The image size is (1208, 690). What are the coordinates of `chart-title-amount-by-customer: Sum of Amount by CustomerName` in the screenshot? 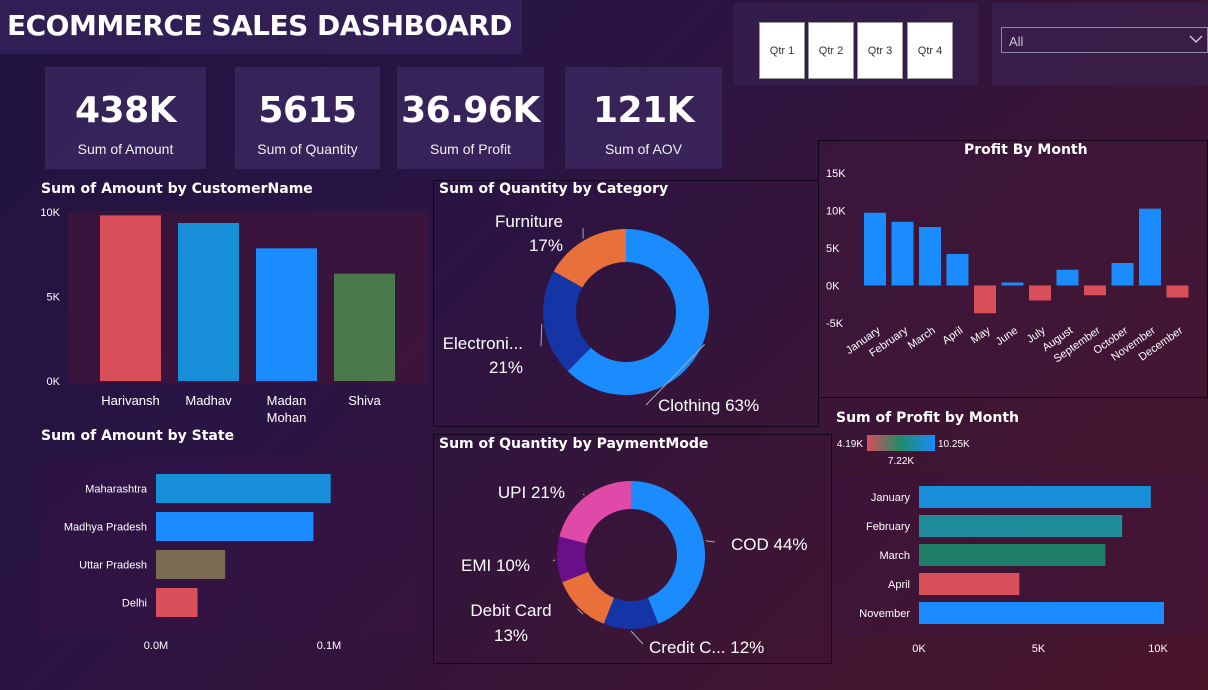 It's located at (177, 189).